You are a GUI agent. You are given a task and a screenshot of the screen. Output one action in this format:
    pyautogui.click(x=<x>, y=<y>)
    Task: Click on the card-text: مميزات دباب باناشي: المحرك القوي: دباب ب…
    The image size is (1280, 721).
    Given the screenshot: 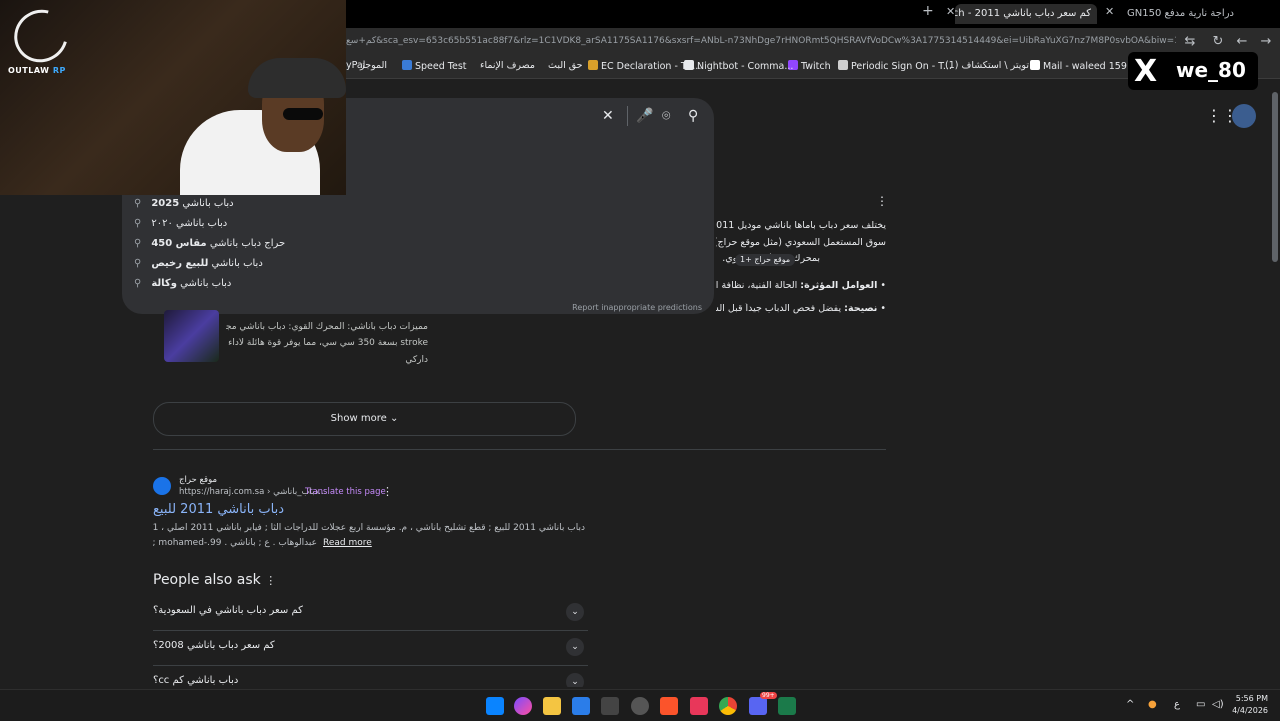 What is the action you would take?
    pyautogui.click(x=327, y=327)
    